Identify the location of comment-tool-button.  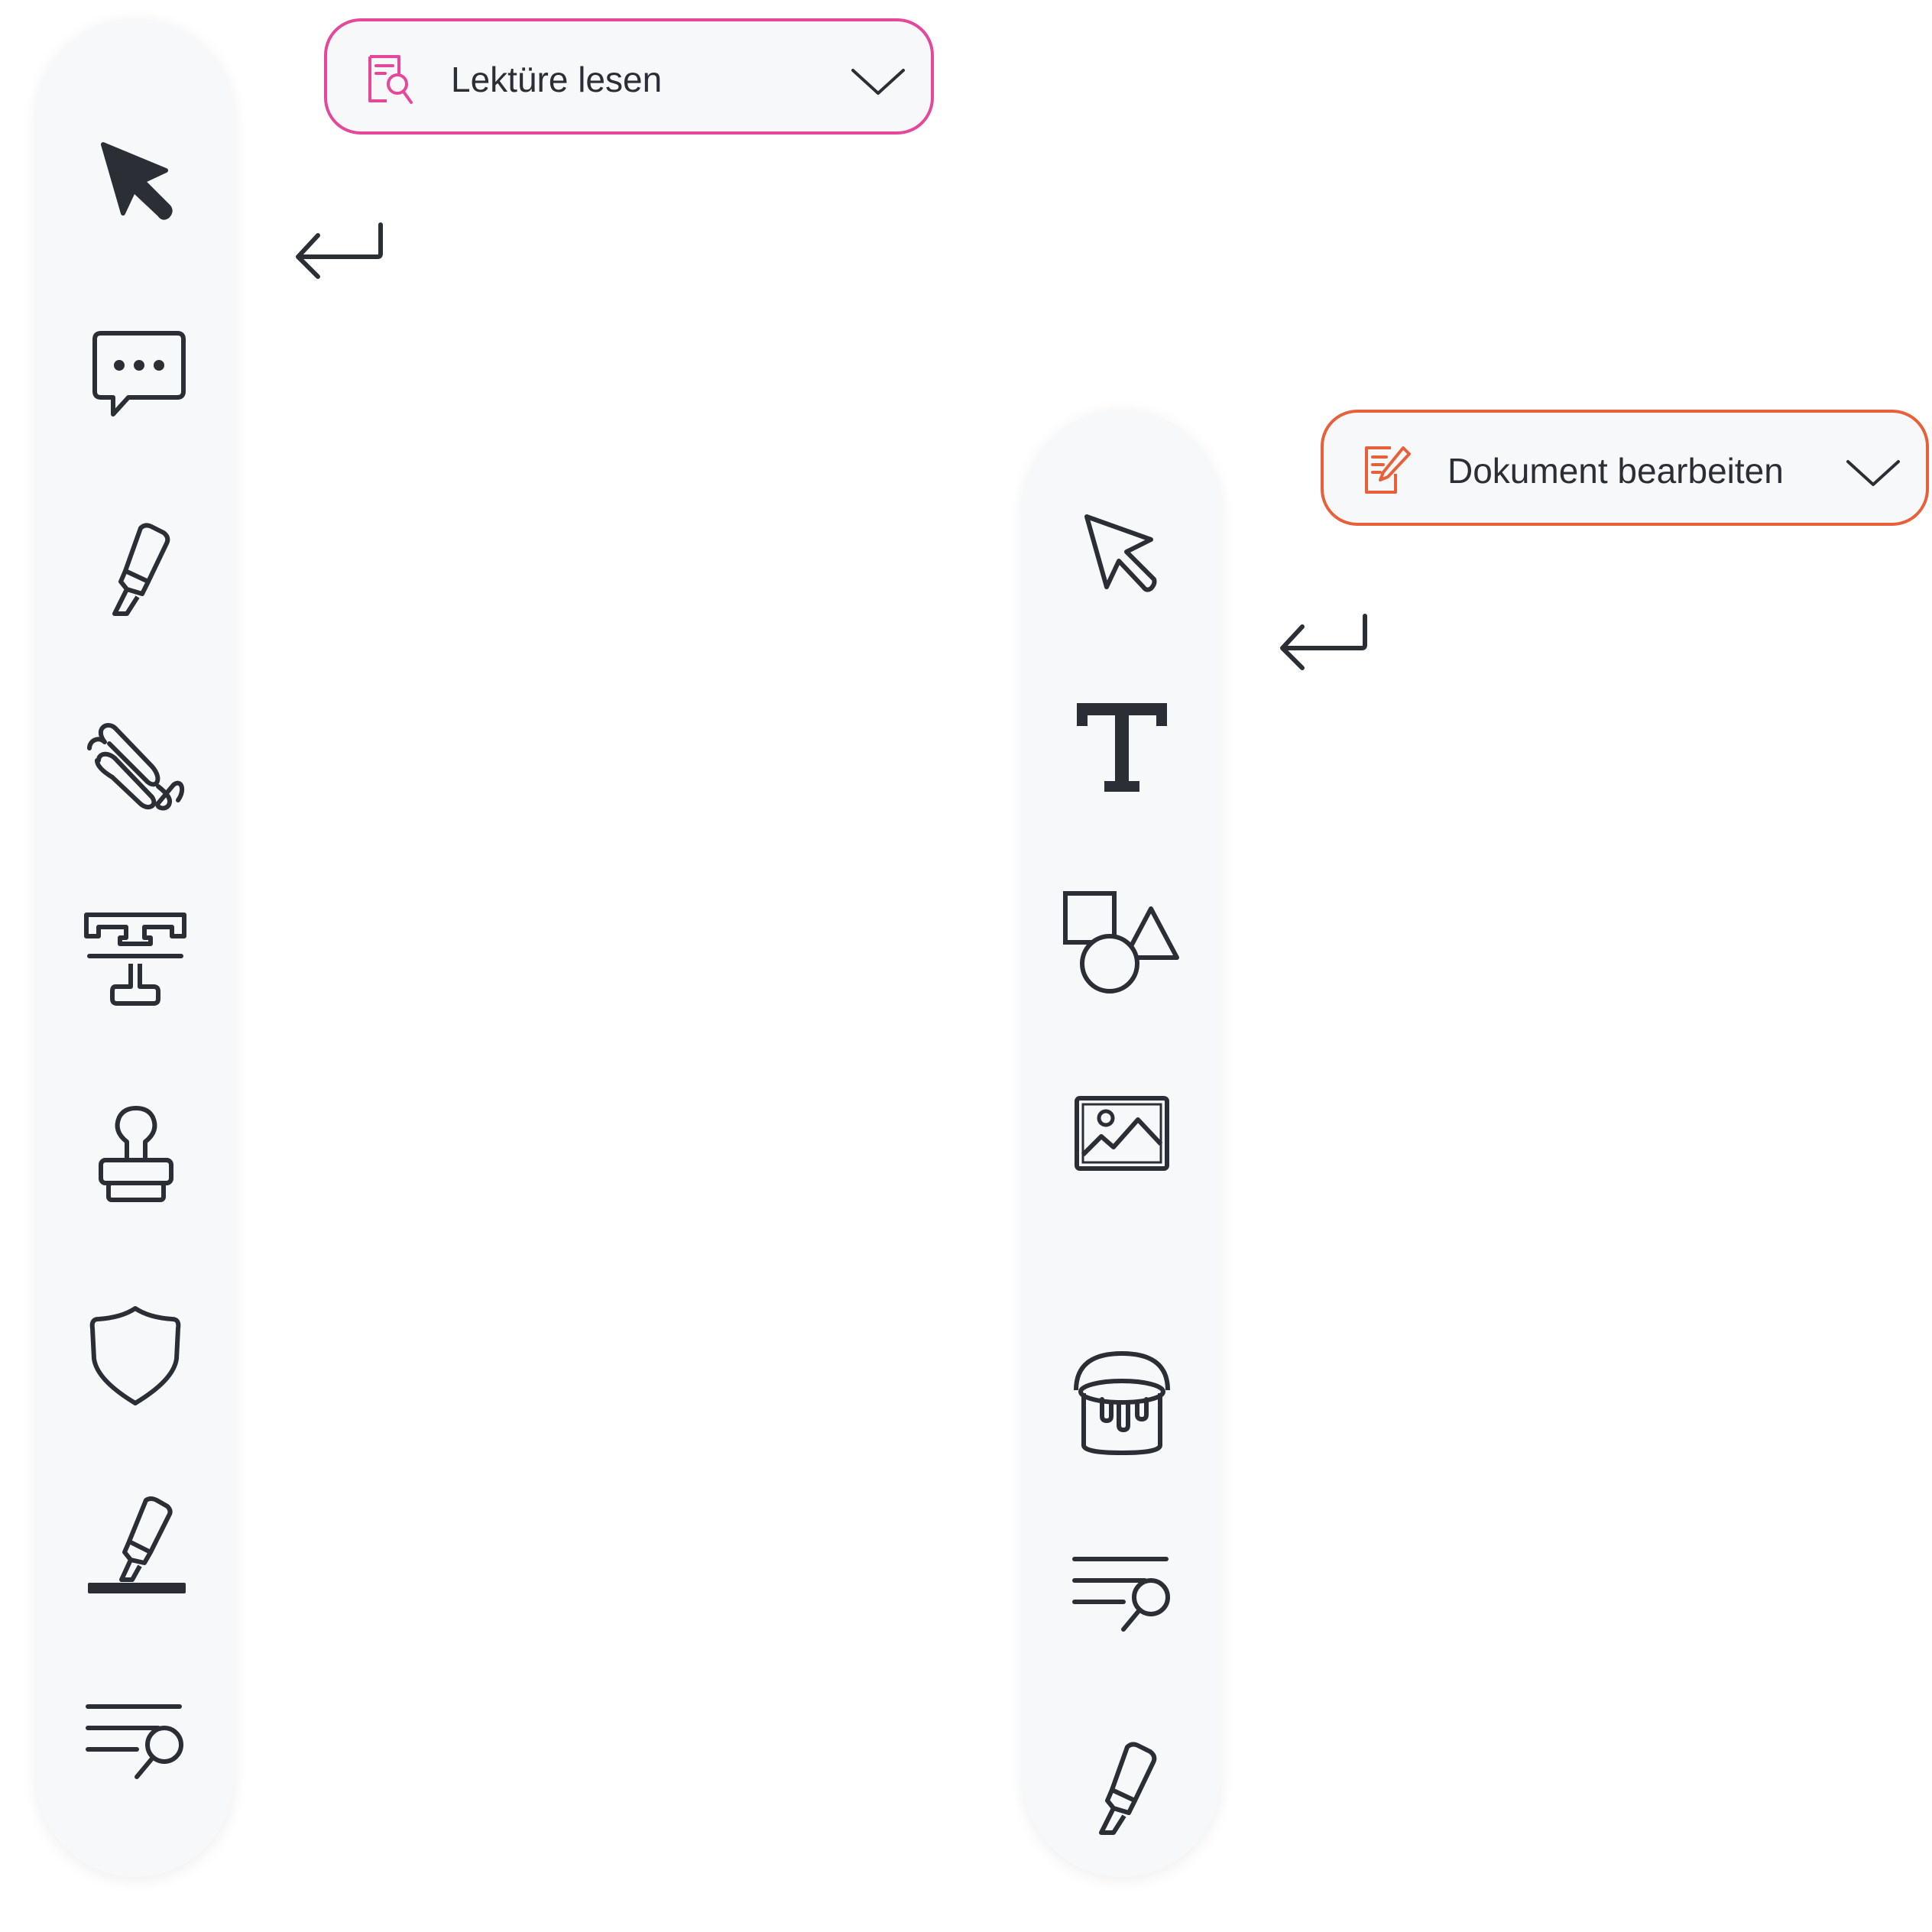
(135, 374).